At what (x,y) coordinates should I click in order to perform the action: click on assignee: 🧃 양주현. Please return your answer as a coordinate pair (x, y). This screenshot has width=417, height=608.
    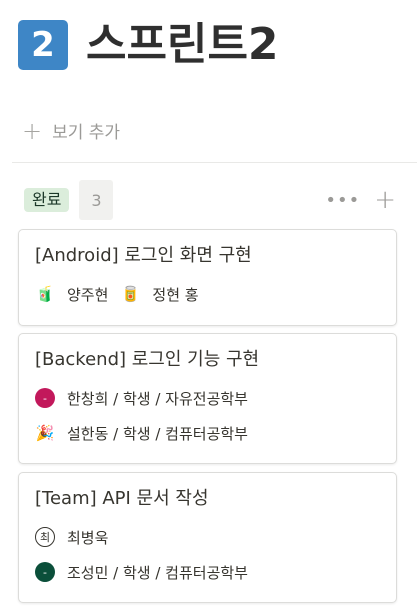
    Looking at the image, I should click on (72, 294).